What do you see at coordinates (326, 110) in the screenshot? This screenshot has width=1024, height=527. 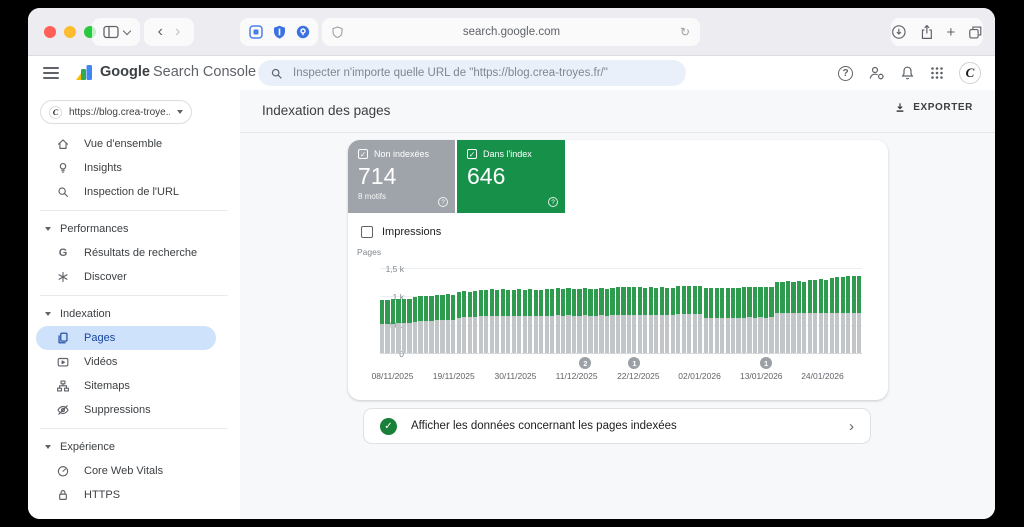 I see `page-title: Indexation des pages` at bounding box center [326, 110].